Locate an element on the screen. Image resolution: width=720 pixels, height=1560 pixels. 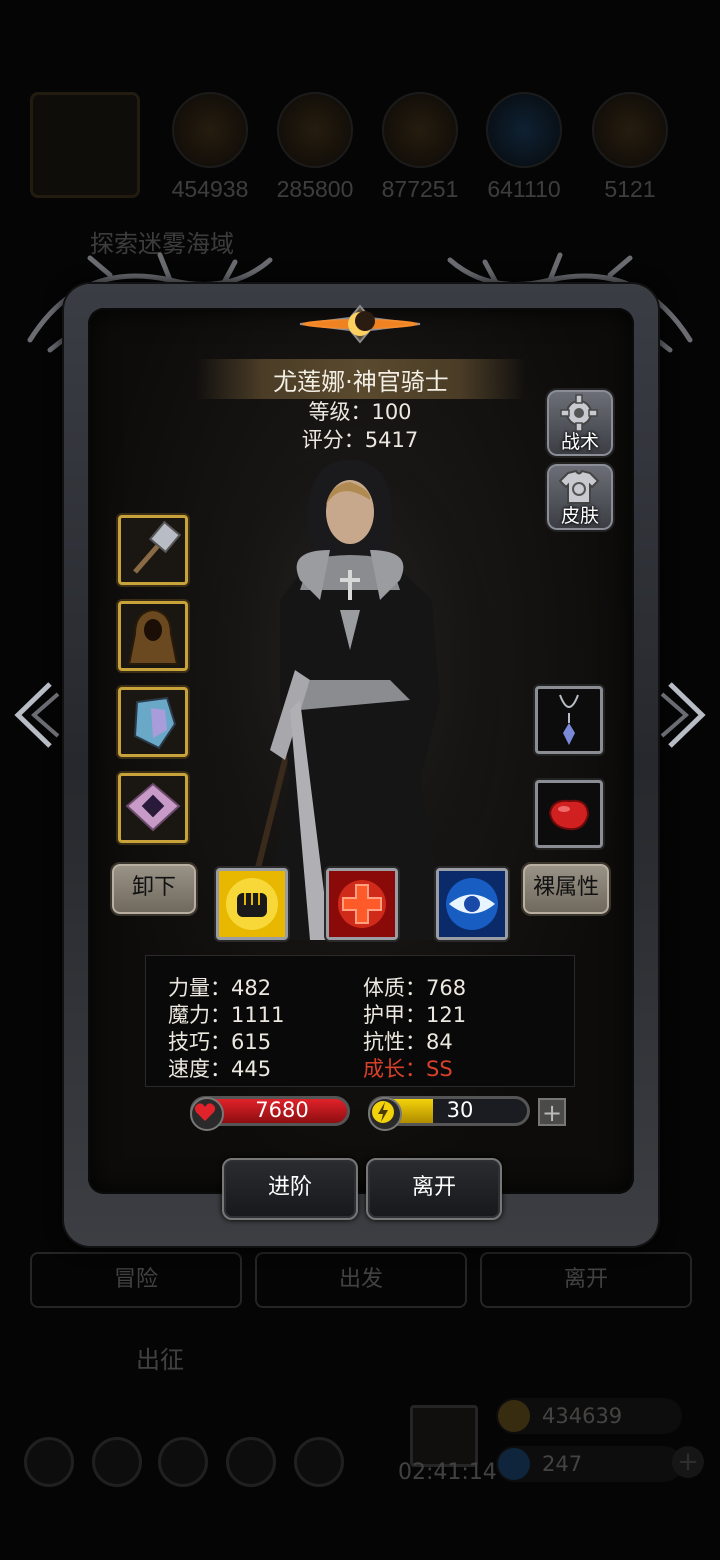
bg-resource-value: 877251 is located at coordinates (420, 189).